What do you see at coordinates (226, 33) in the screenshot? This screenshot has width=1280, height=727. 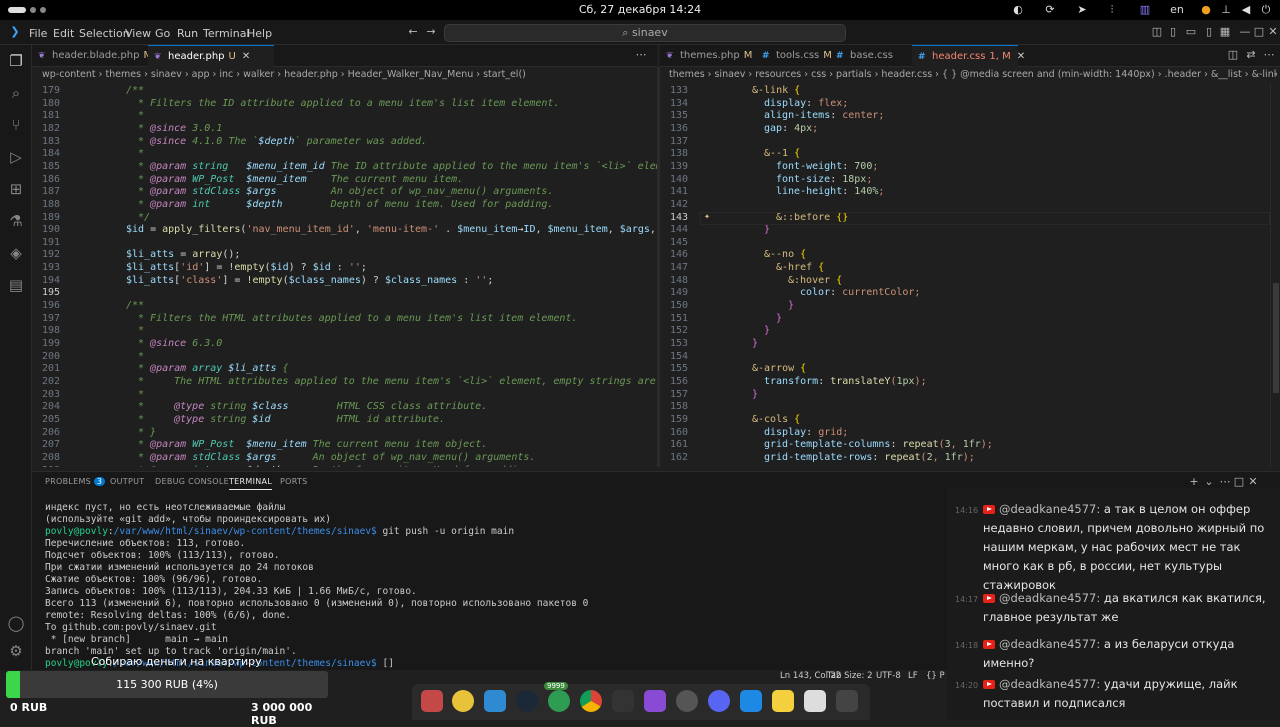 I see `menu-terminal: Terminal` at bounding box center [226, 33].